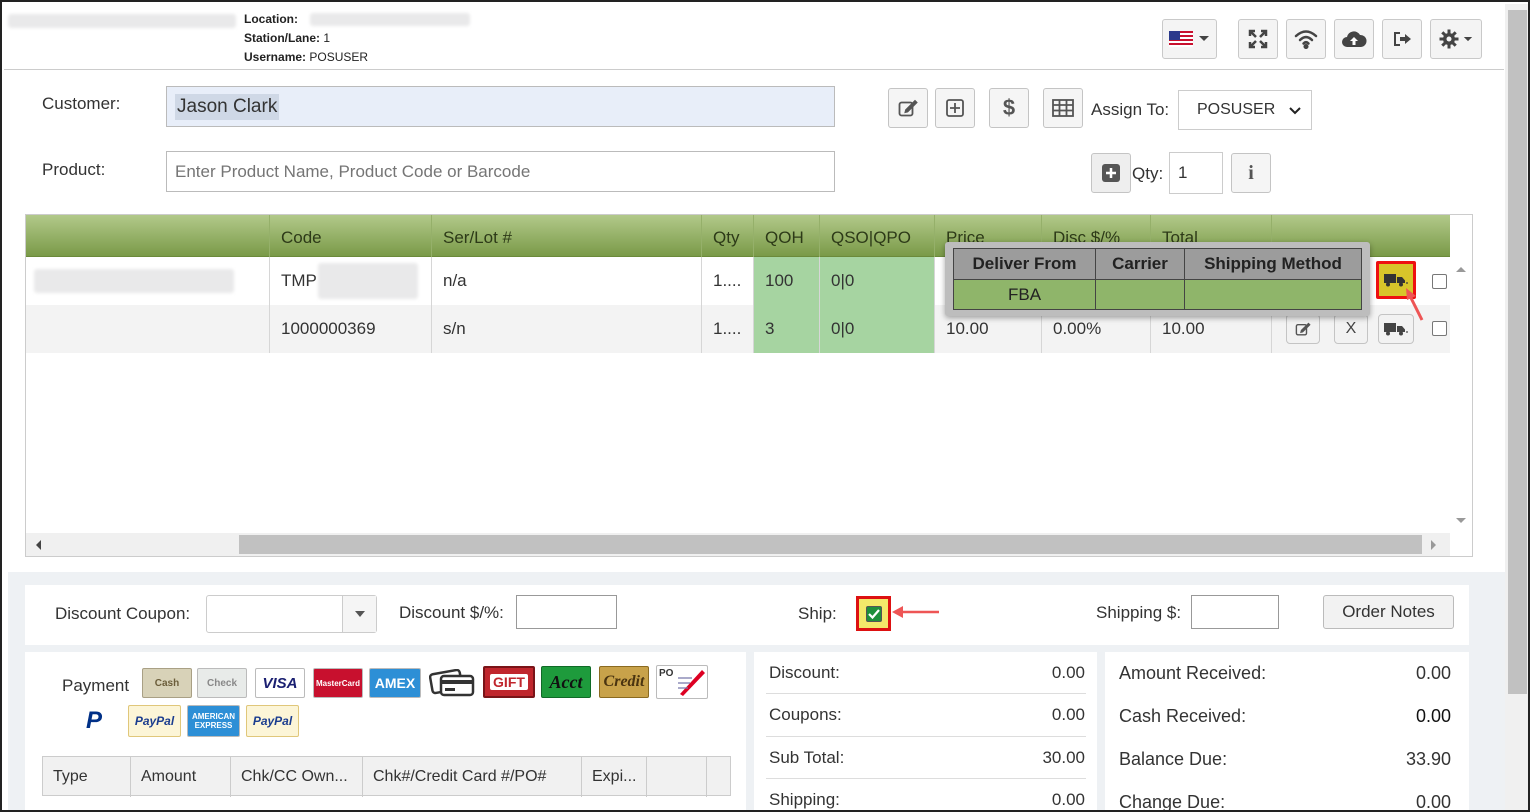  What do you see at coordinates (1258, 39) in the screenshot?
I see `fullscreen-button` at bounding box center [1258, 39].